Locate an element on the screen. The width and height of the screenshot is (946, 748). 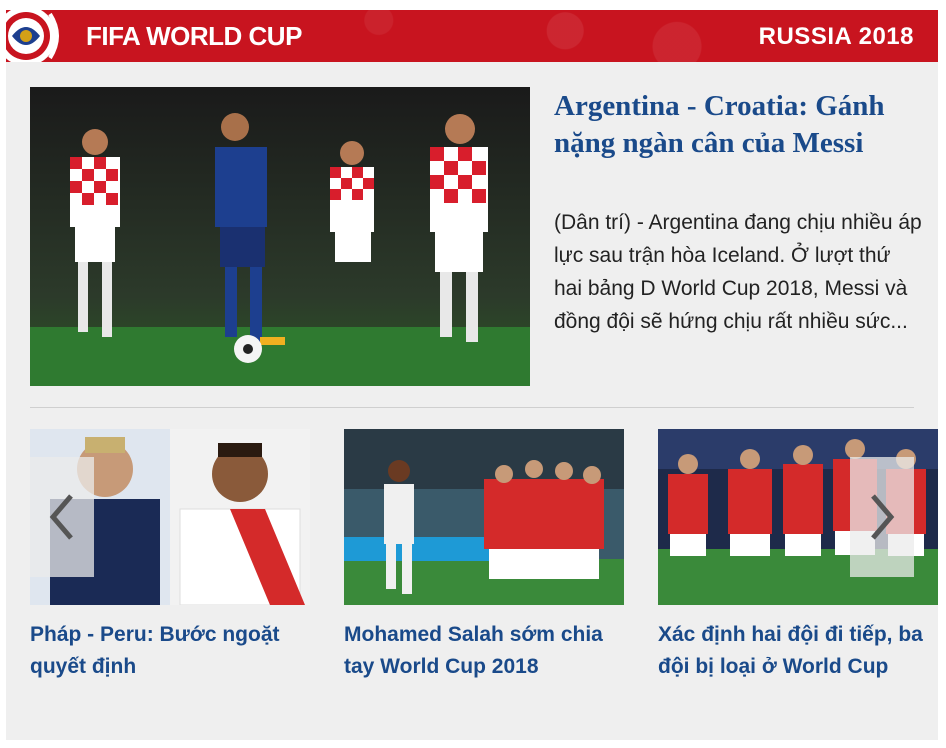
chevron-right-icon is located at coordinates (883, 517).